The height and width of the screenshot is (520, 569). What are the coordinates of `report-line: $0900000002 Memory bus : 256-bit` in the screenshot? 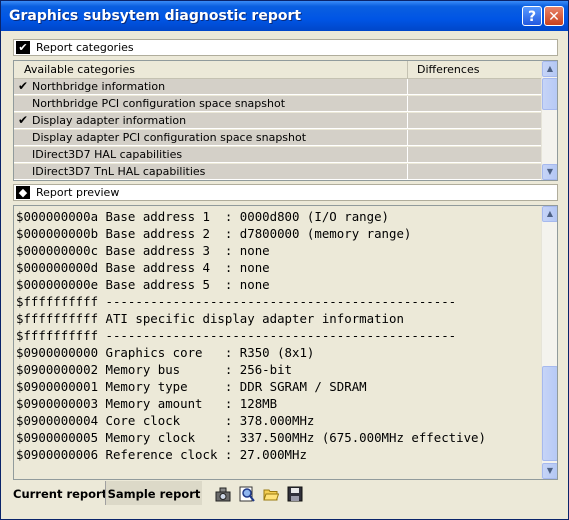 It's located at (154, 369).